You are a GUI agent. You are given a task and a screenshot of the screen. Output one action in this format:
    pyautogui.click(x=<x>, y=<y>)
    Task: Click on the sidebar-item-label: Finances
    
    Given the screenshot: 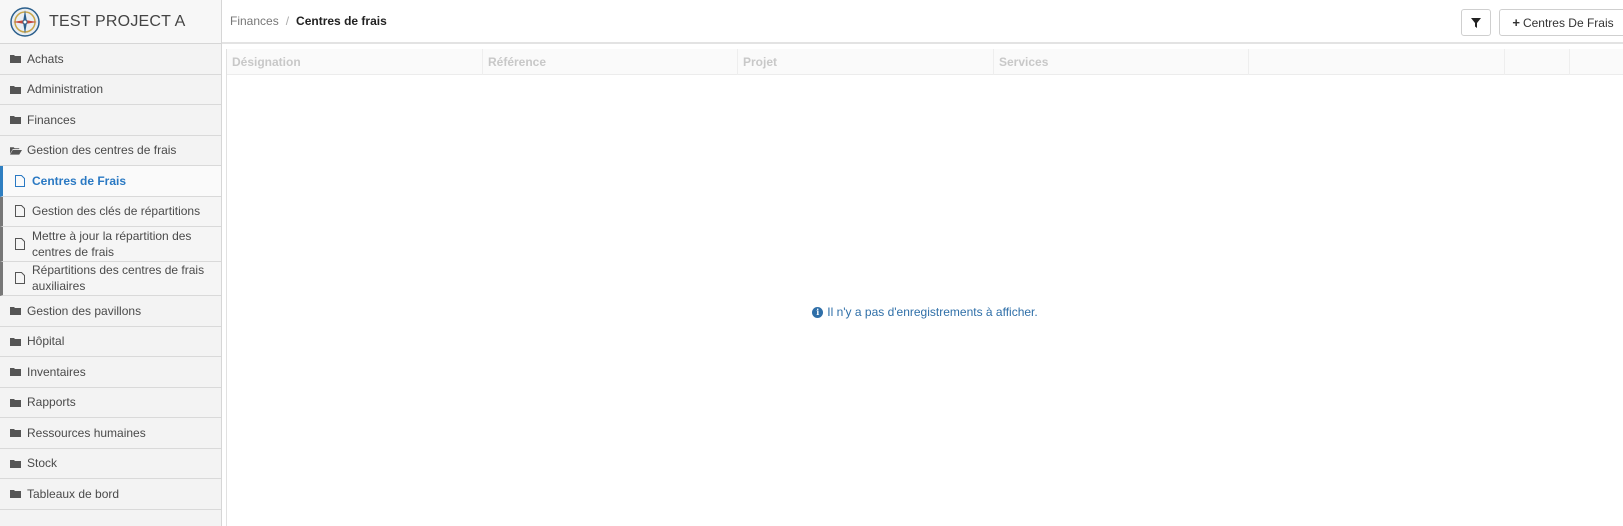 What is the action you would take?
    pyautogui.click(x=51, y=119)
    